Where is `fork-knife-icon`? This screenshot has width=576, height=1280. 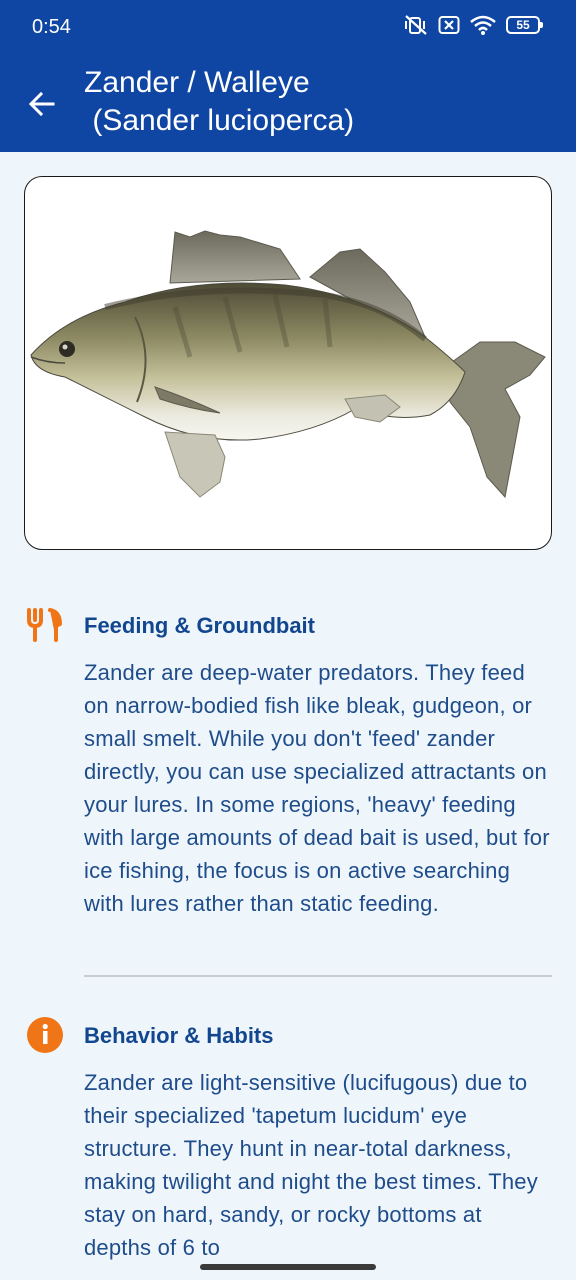 fork-knife-icon is located at coordinates (45, 625).